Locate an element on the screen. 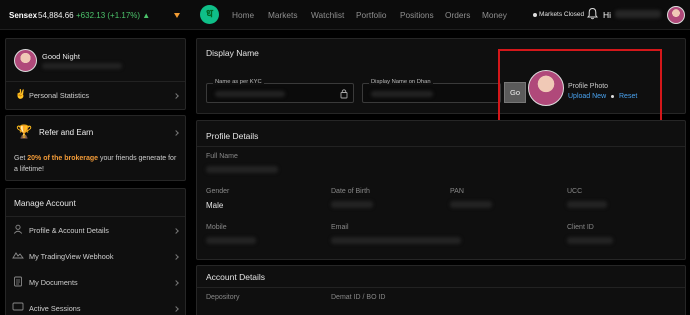 This screenshot has height=315, width=690. nav-positions: Positions is located at coordinates (417, 15).